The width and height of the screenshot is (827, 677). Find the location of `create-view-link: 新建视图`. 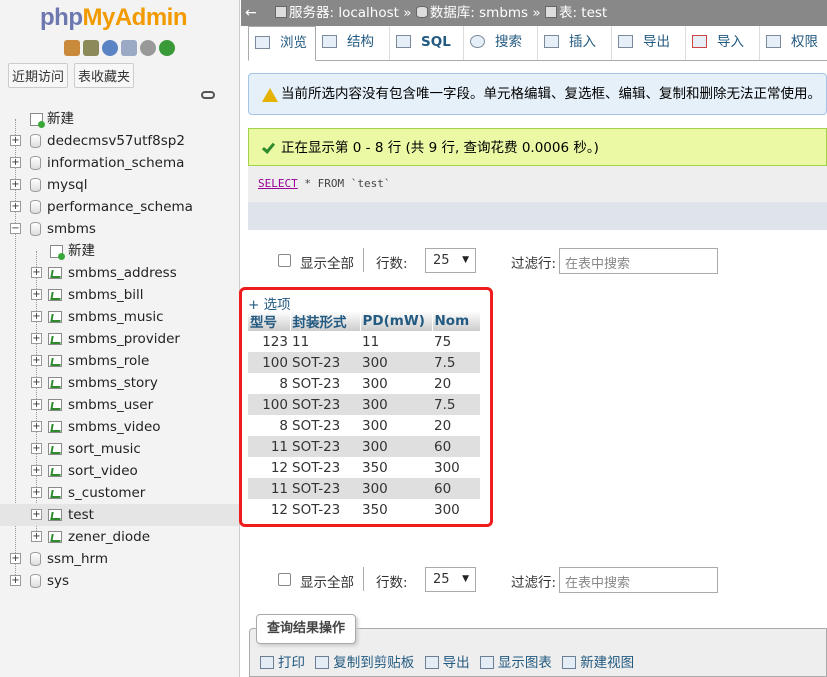

create-view-link: 新建视图 is located at coordinates (598, 663).